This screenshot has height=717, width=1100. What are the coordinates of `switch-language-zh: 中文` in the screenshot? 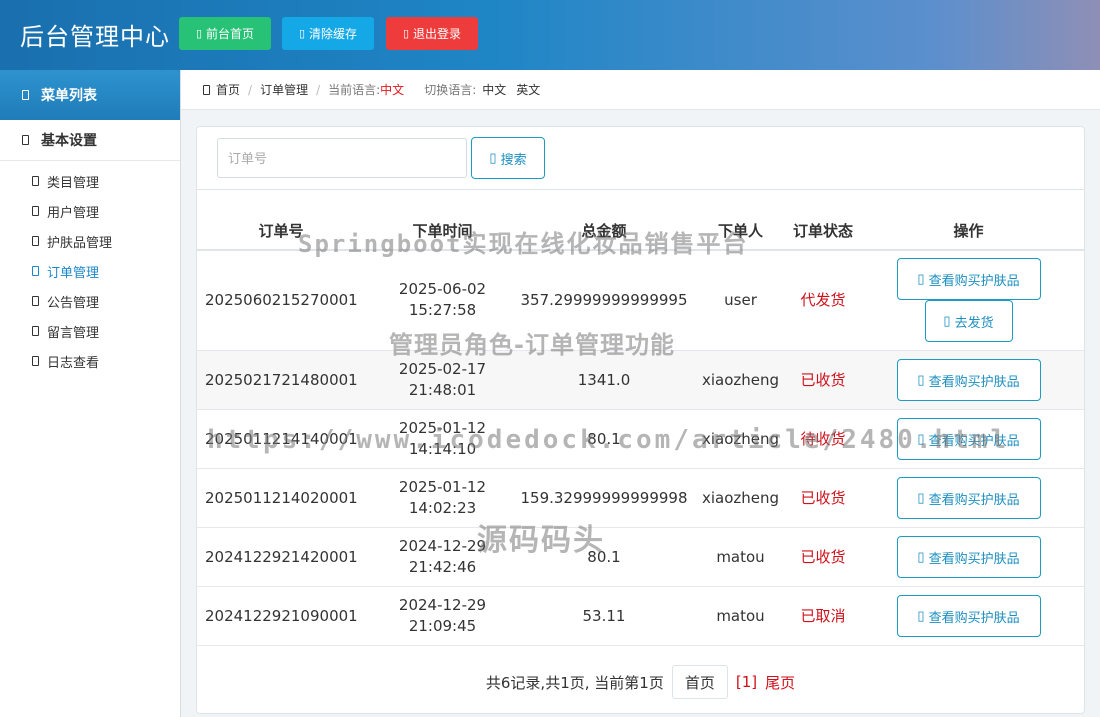 It's located at (494, 89).